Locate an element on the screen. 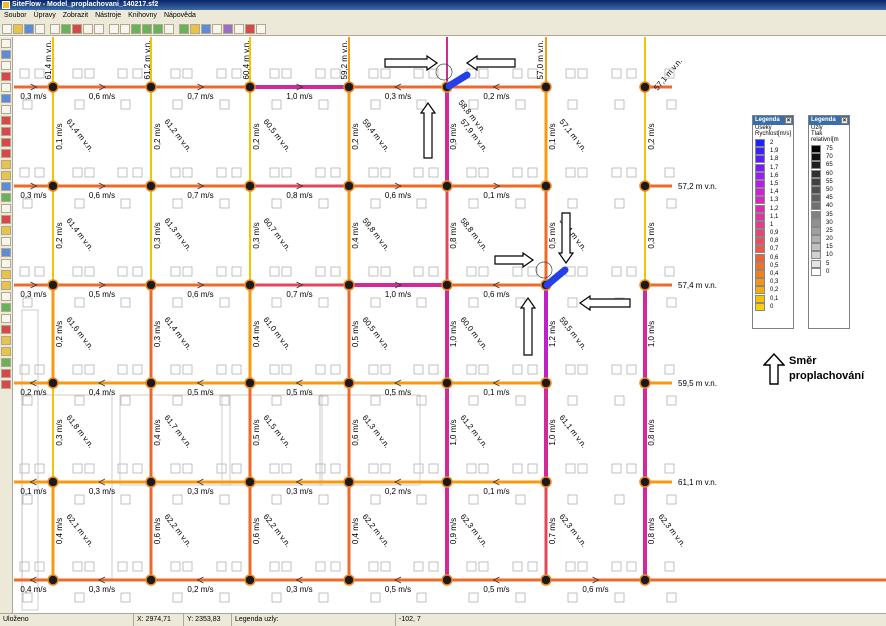 Image resolution: width=886 pixels, height=626 pixels. zoom-in-icon is located at coordinates (66, 28).